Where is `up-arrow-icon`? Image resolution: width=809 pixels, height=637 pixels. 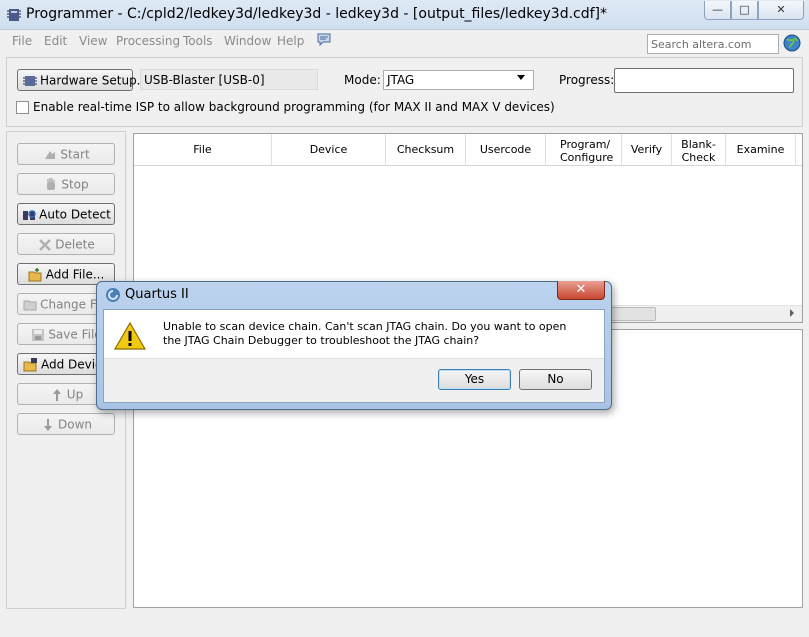
up-arrow-icon is located at coordinates (57, 395).